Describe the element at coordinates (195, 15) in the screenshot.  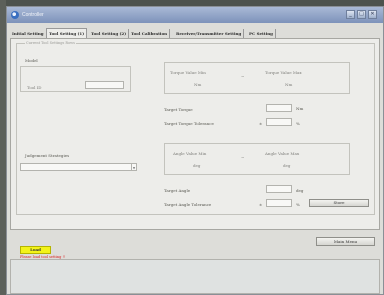
I see `title-bar: Controller _ □ ✕` at that location.